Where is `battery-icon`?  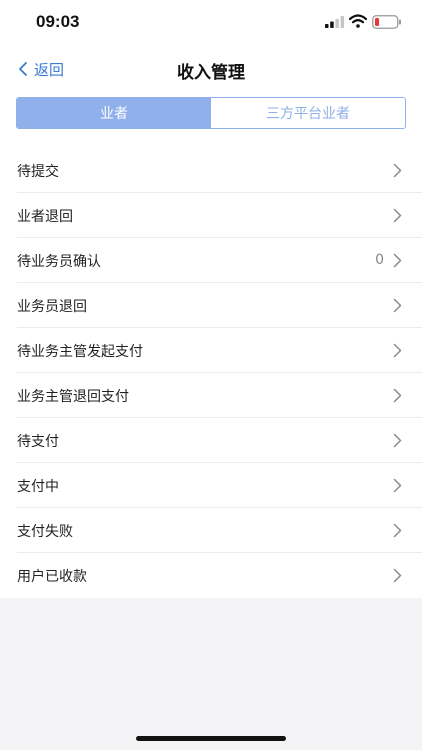
battery-icon is located at coordinates (386, 22).